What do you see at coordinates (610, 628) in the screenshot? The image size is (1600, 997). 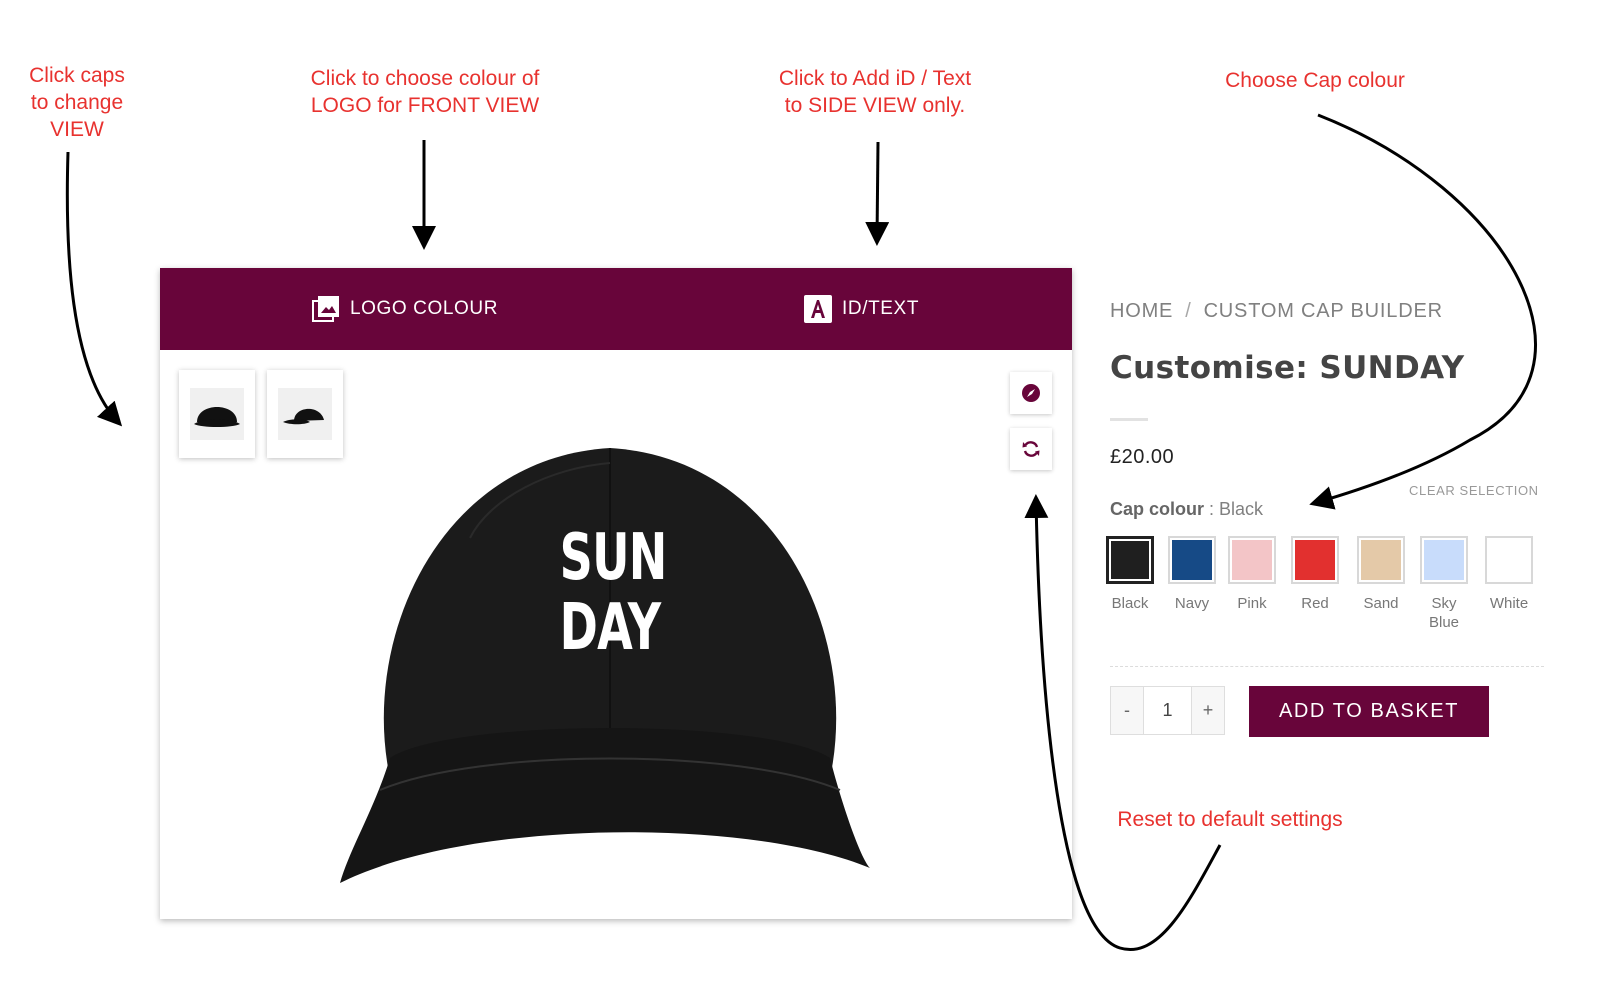 I see `cap-logo-line2: DAY` at bounding box center [610, 628].